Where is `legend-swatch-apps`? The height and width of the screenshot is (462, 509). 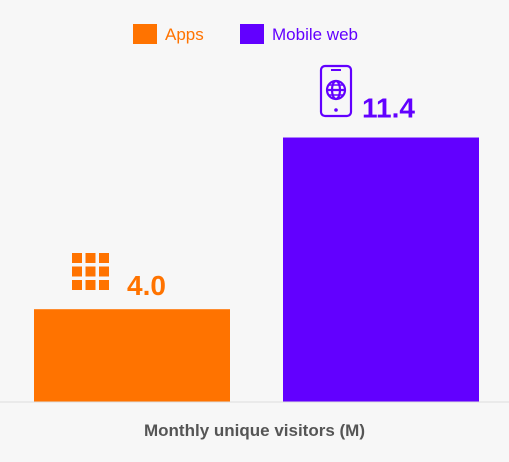
legend-swatch-apps is located at coordinates (145, 34).